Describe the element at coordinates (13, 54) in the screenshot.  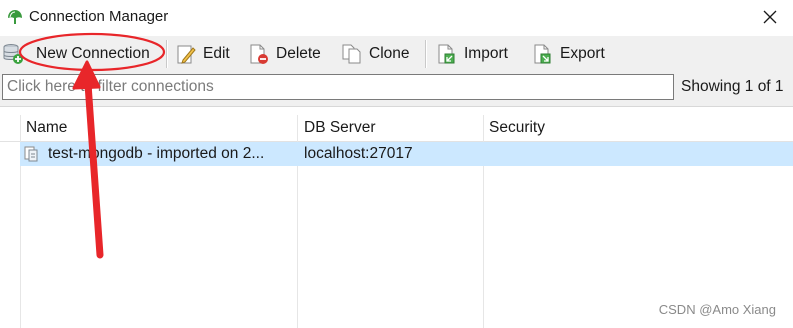
I see `database-add-icon` at that location.